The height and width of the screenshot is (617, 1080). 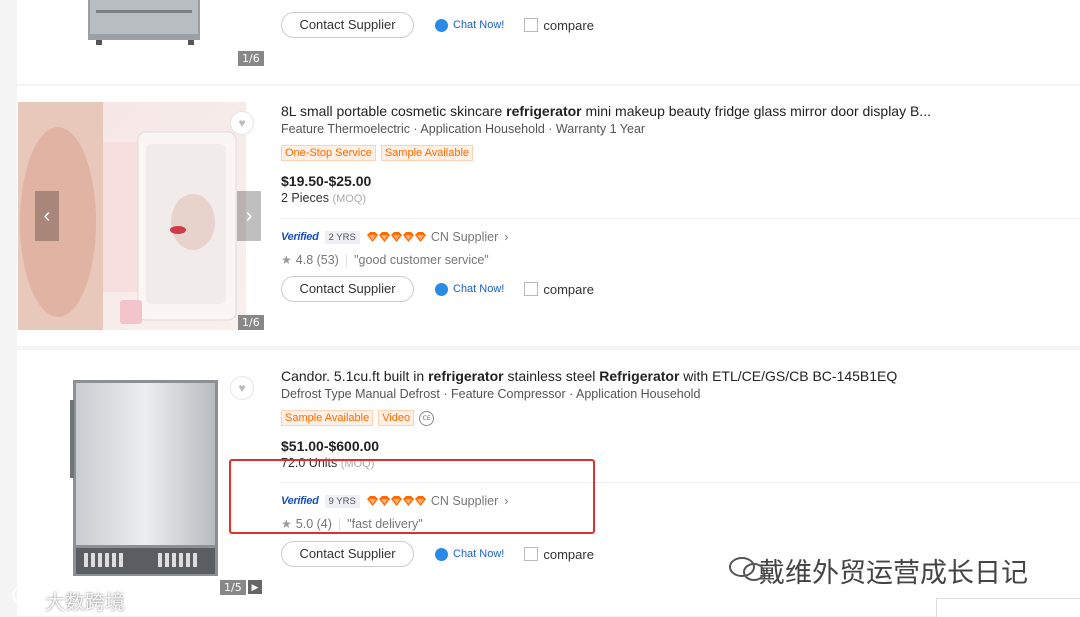 What do you see at coordinates (355, 376) in the screenshot?
I see `title-part: Candor. 5.1cu.ft built in` at bounding box center [355, 376].